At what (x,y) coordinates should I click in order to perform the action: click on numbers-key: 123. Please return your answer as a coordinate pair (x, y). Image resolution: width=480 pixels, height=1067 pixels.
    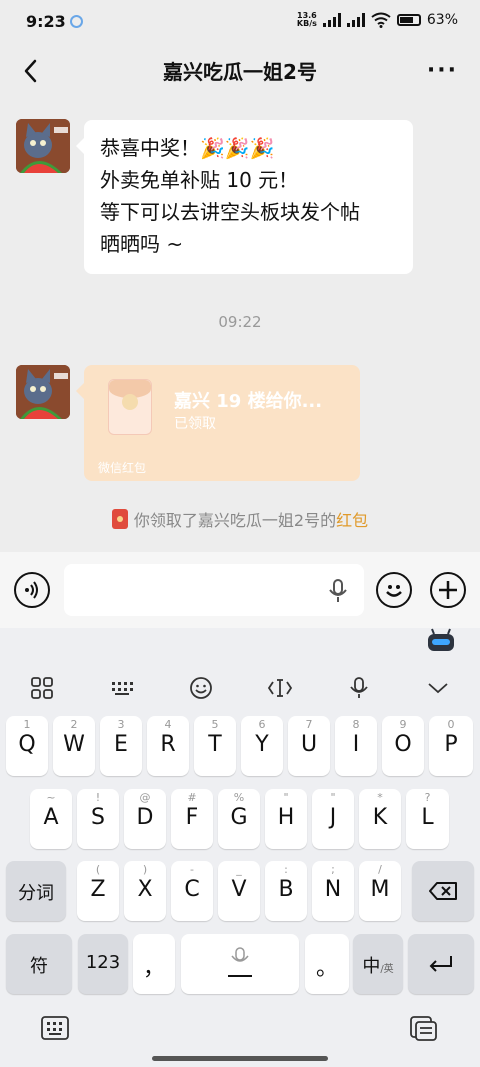
    Looking at the image, I should click on (103, 964).